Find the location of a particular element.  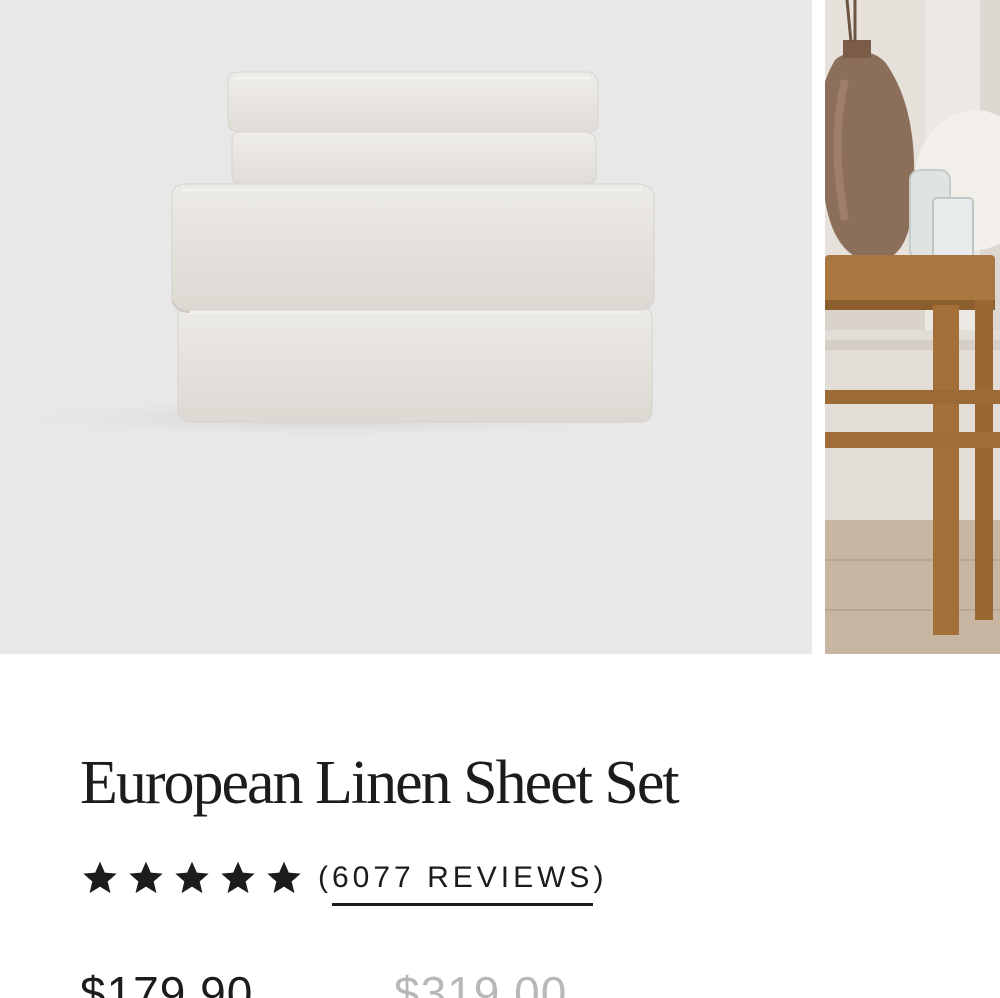

reviews-close-paren: ) is located at coordinates (600, 877).